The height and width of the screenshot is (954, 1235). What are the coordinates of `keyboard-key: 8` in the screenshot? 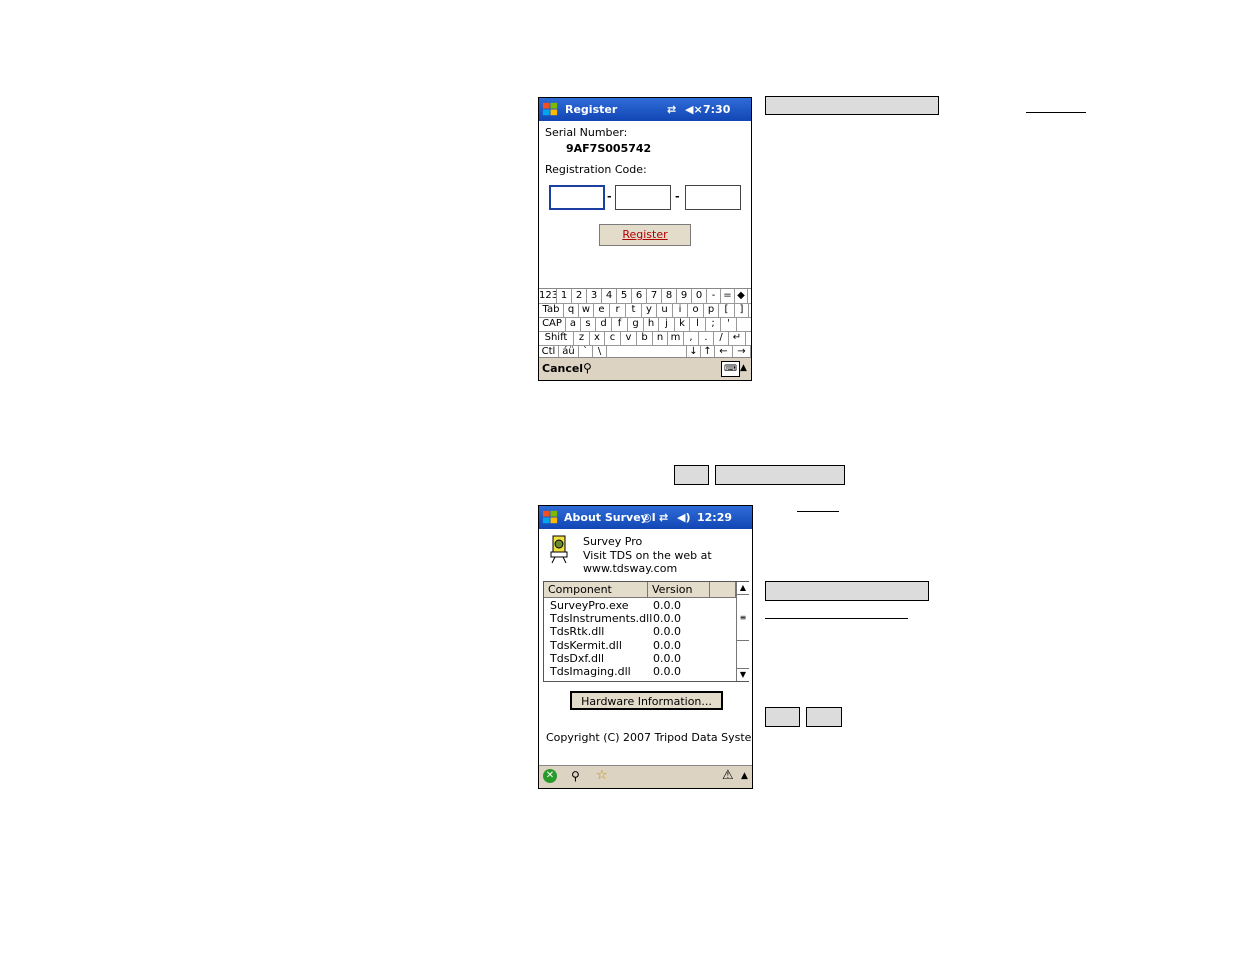 It's located at (669, 296).